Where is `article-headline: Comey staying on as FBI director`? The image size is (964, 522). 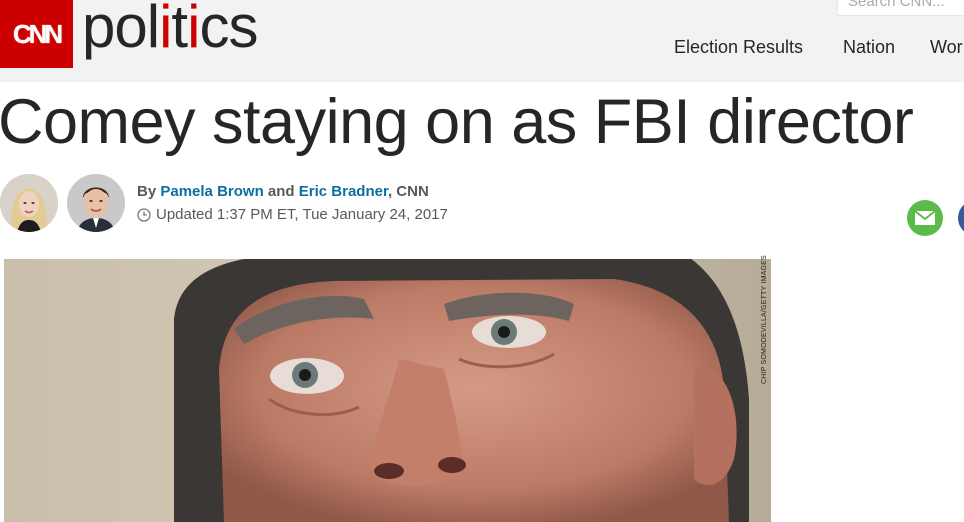 article-headline: Comey staying on as FBI director is located at coordinates (457, 122).